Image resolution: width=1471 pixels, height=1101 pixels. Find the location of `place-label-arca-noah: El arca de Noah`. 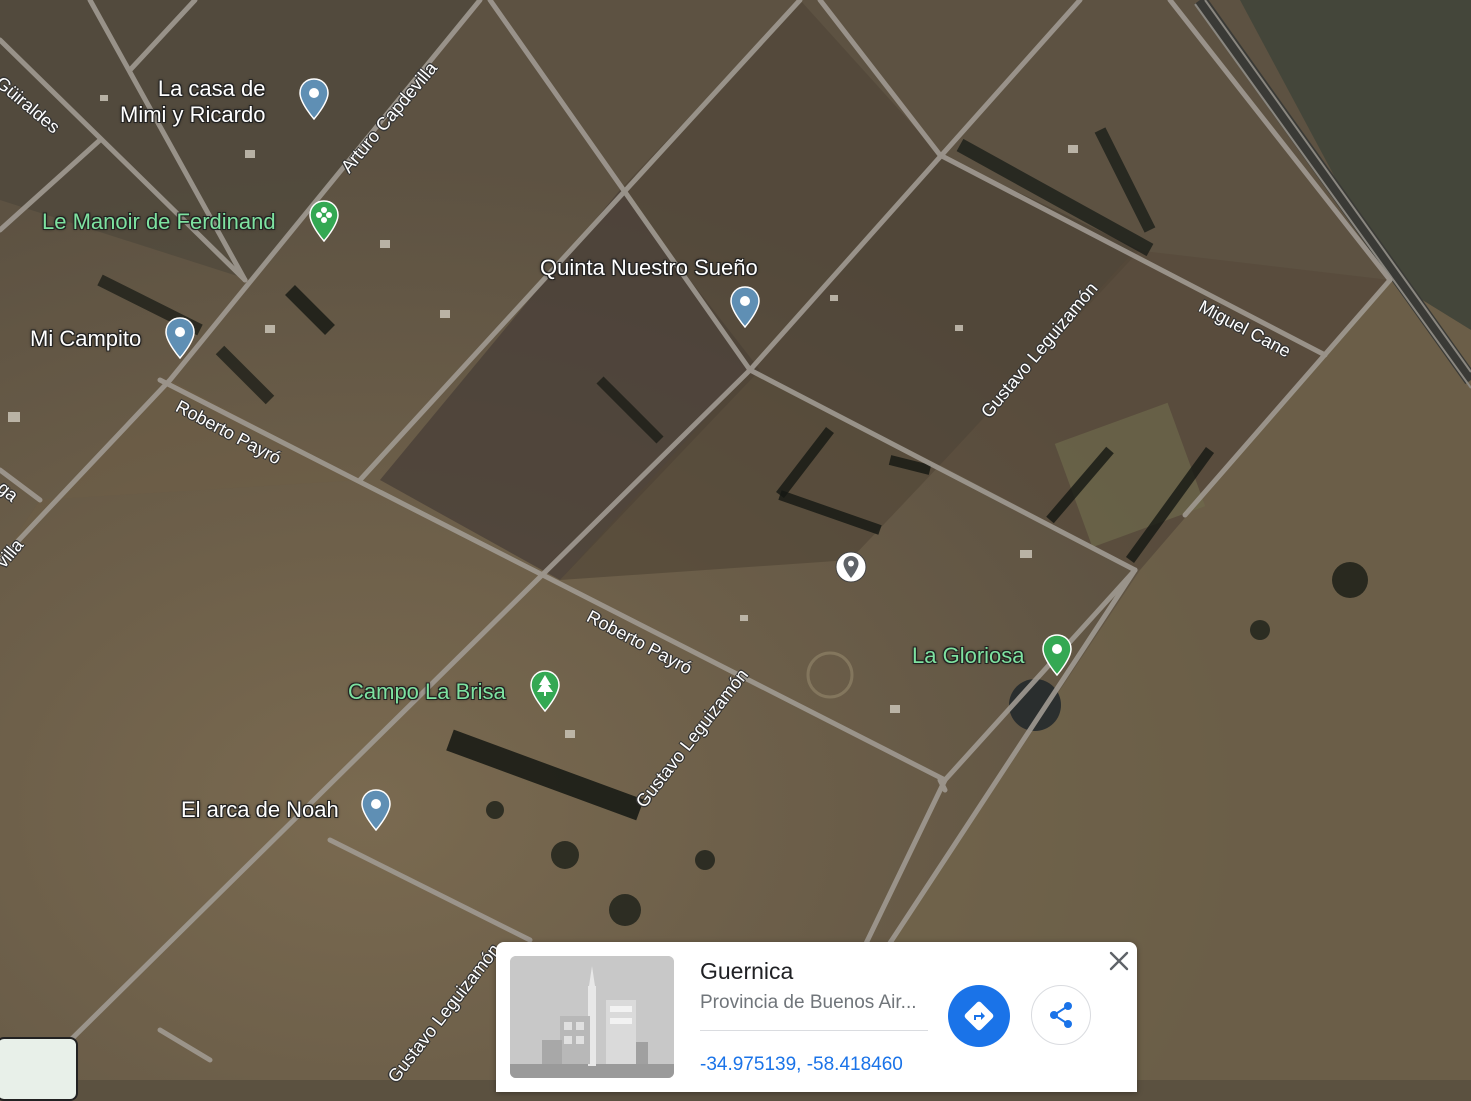

place-label-arca-noah: El arca de Noah is located at coordinates (260, 810).